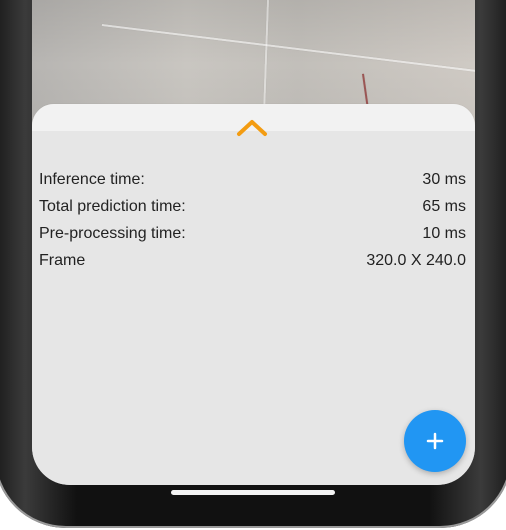 The height and width of the screenshot is (530, 506). Describe the element at coordinates (112, 233) in the screenshot. I see `stats-label: Pre-processing time:` at that location.